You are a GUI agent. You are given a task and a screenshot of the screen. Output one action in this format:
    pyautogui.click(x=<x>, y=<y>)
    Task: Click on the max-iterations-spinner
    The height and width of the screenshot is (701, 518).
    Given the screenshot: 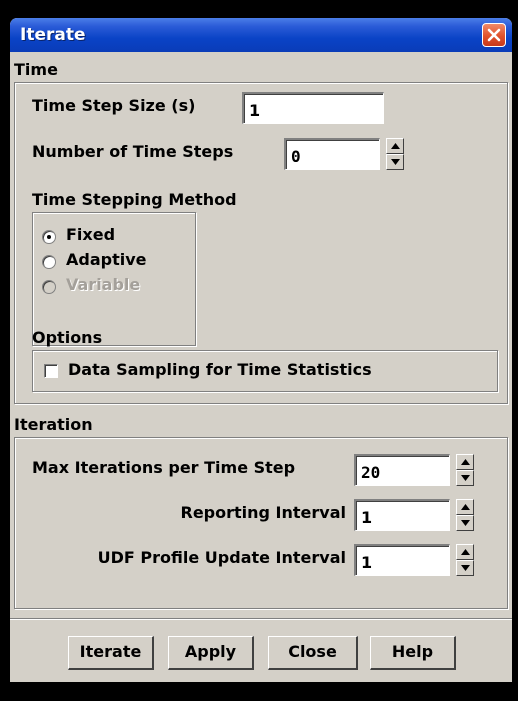 What is the action you would take?
    pyautogui.click(x=465, y=470)
    